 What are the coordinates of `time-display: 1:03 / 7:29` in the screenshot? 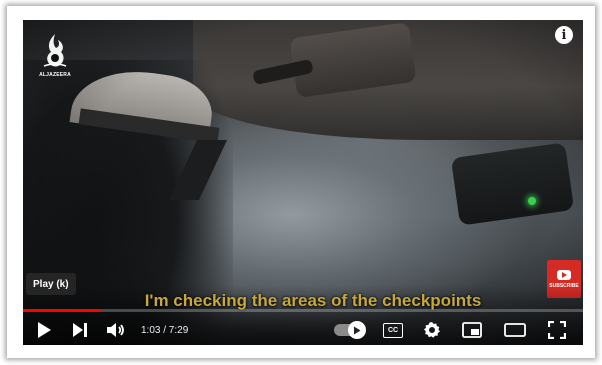 It's located at (165, 330).